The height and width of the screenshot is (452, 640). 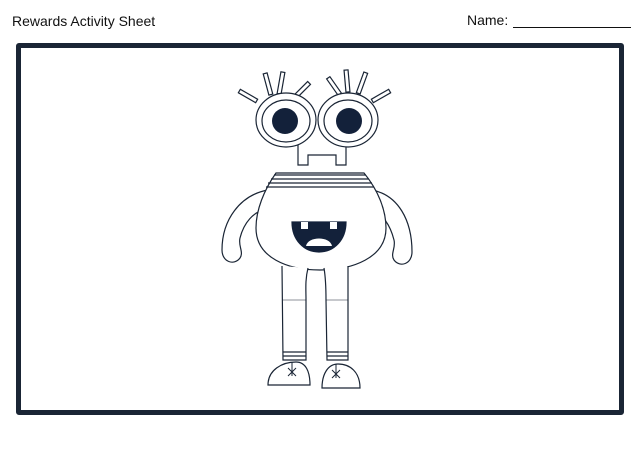 I want to click on right-shoe, so click(x=341, y=376).